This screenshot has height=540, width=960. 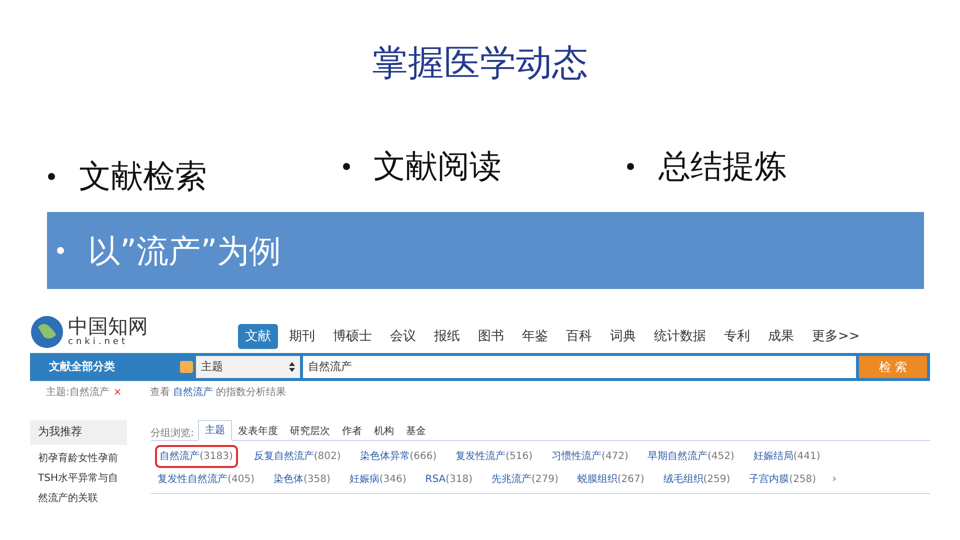 I want to click on topic-link: 自然流产(3183), so click(x=196, y=456).